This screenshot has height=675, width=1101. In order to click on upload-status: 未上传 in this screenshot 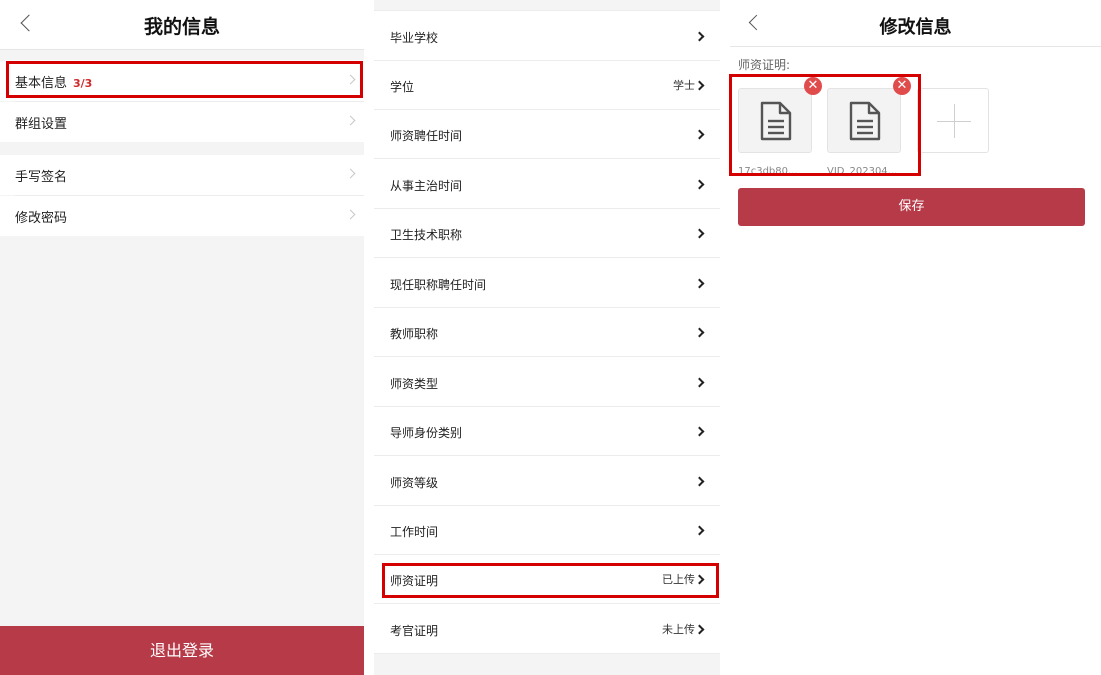, I will do `click(678, 629)`.